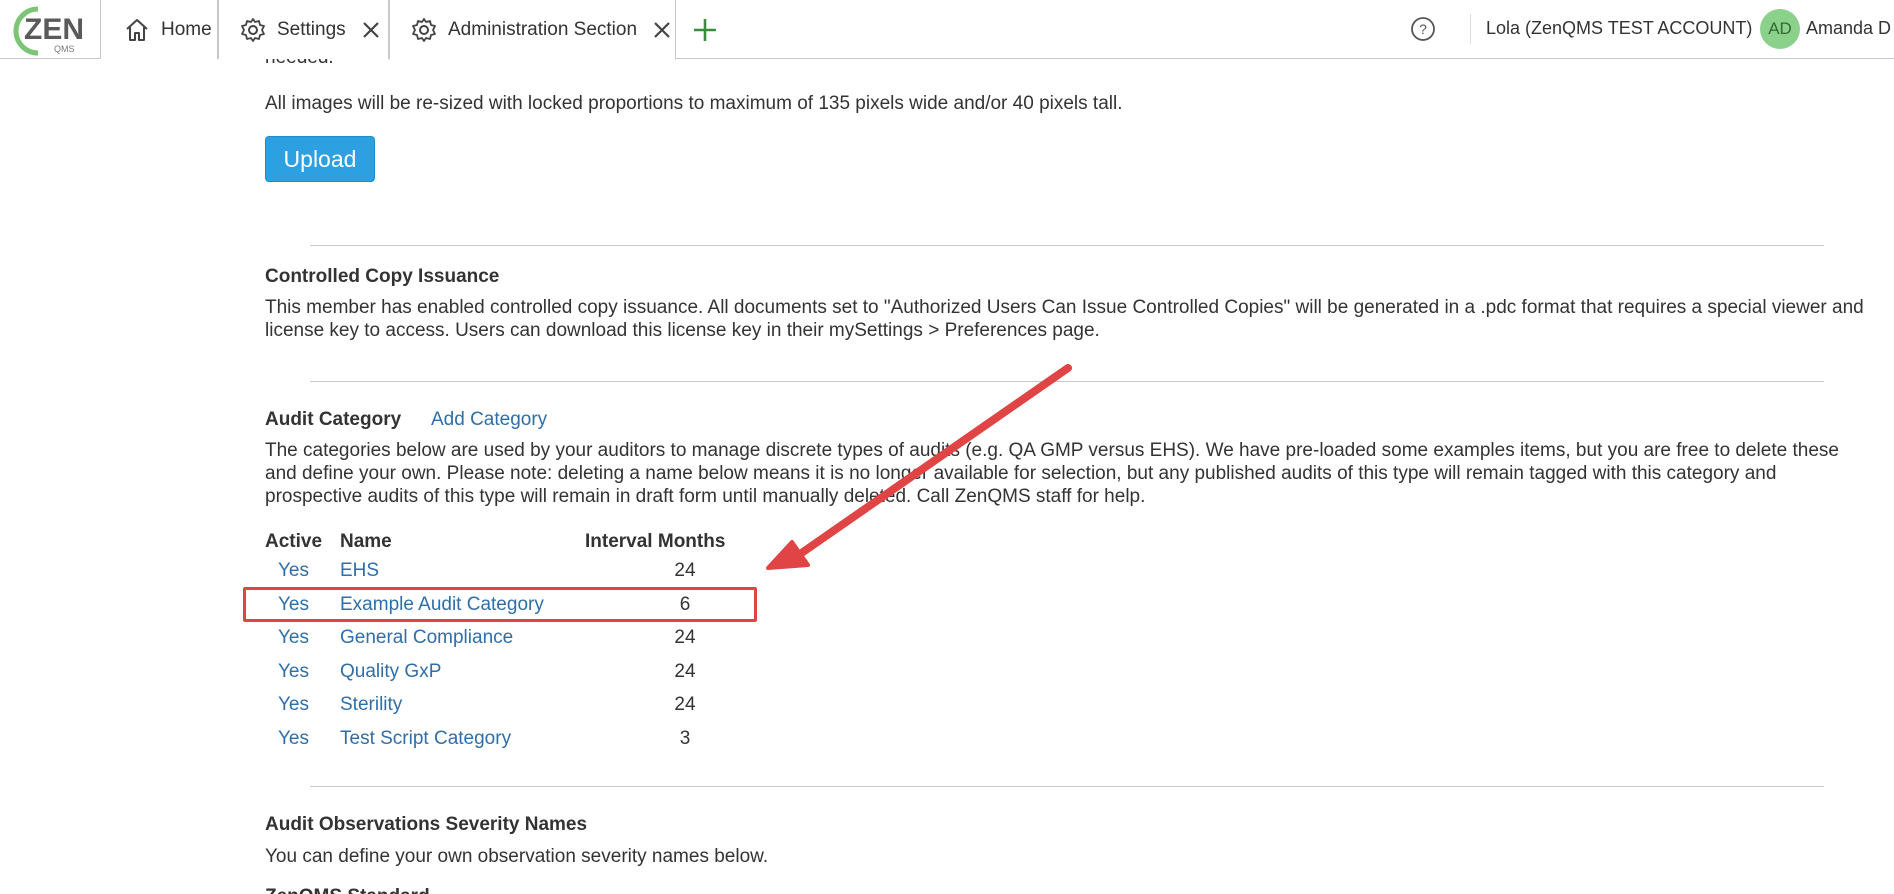  What do you see at coordinates (320, 159) in the screenshot?
I see `upload-button: Upload` at bounding box center [320, 159].